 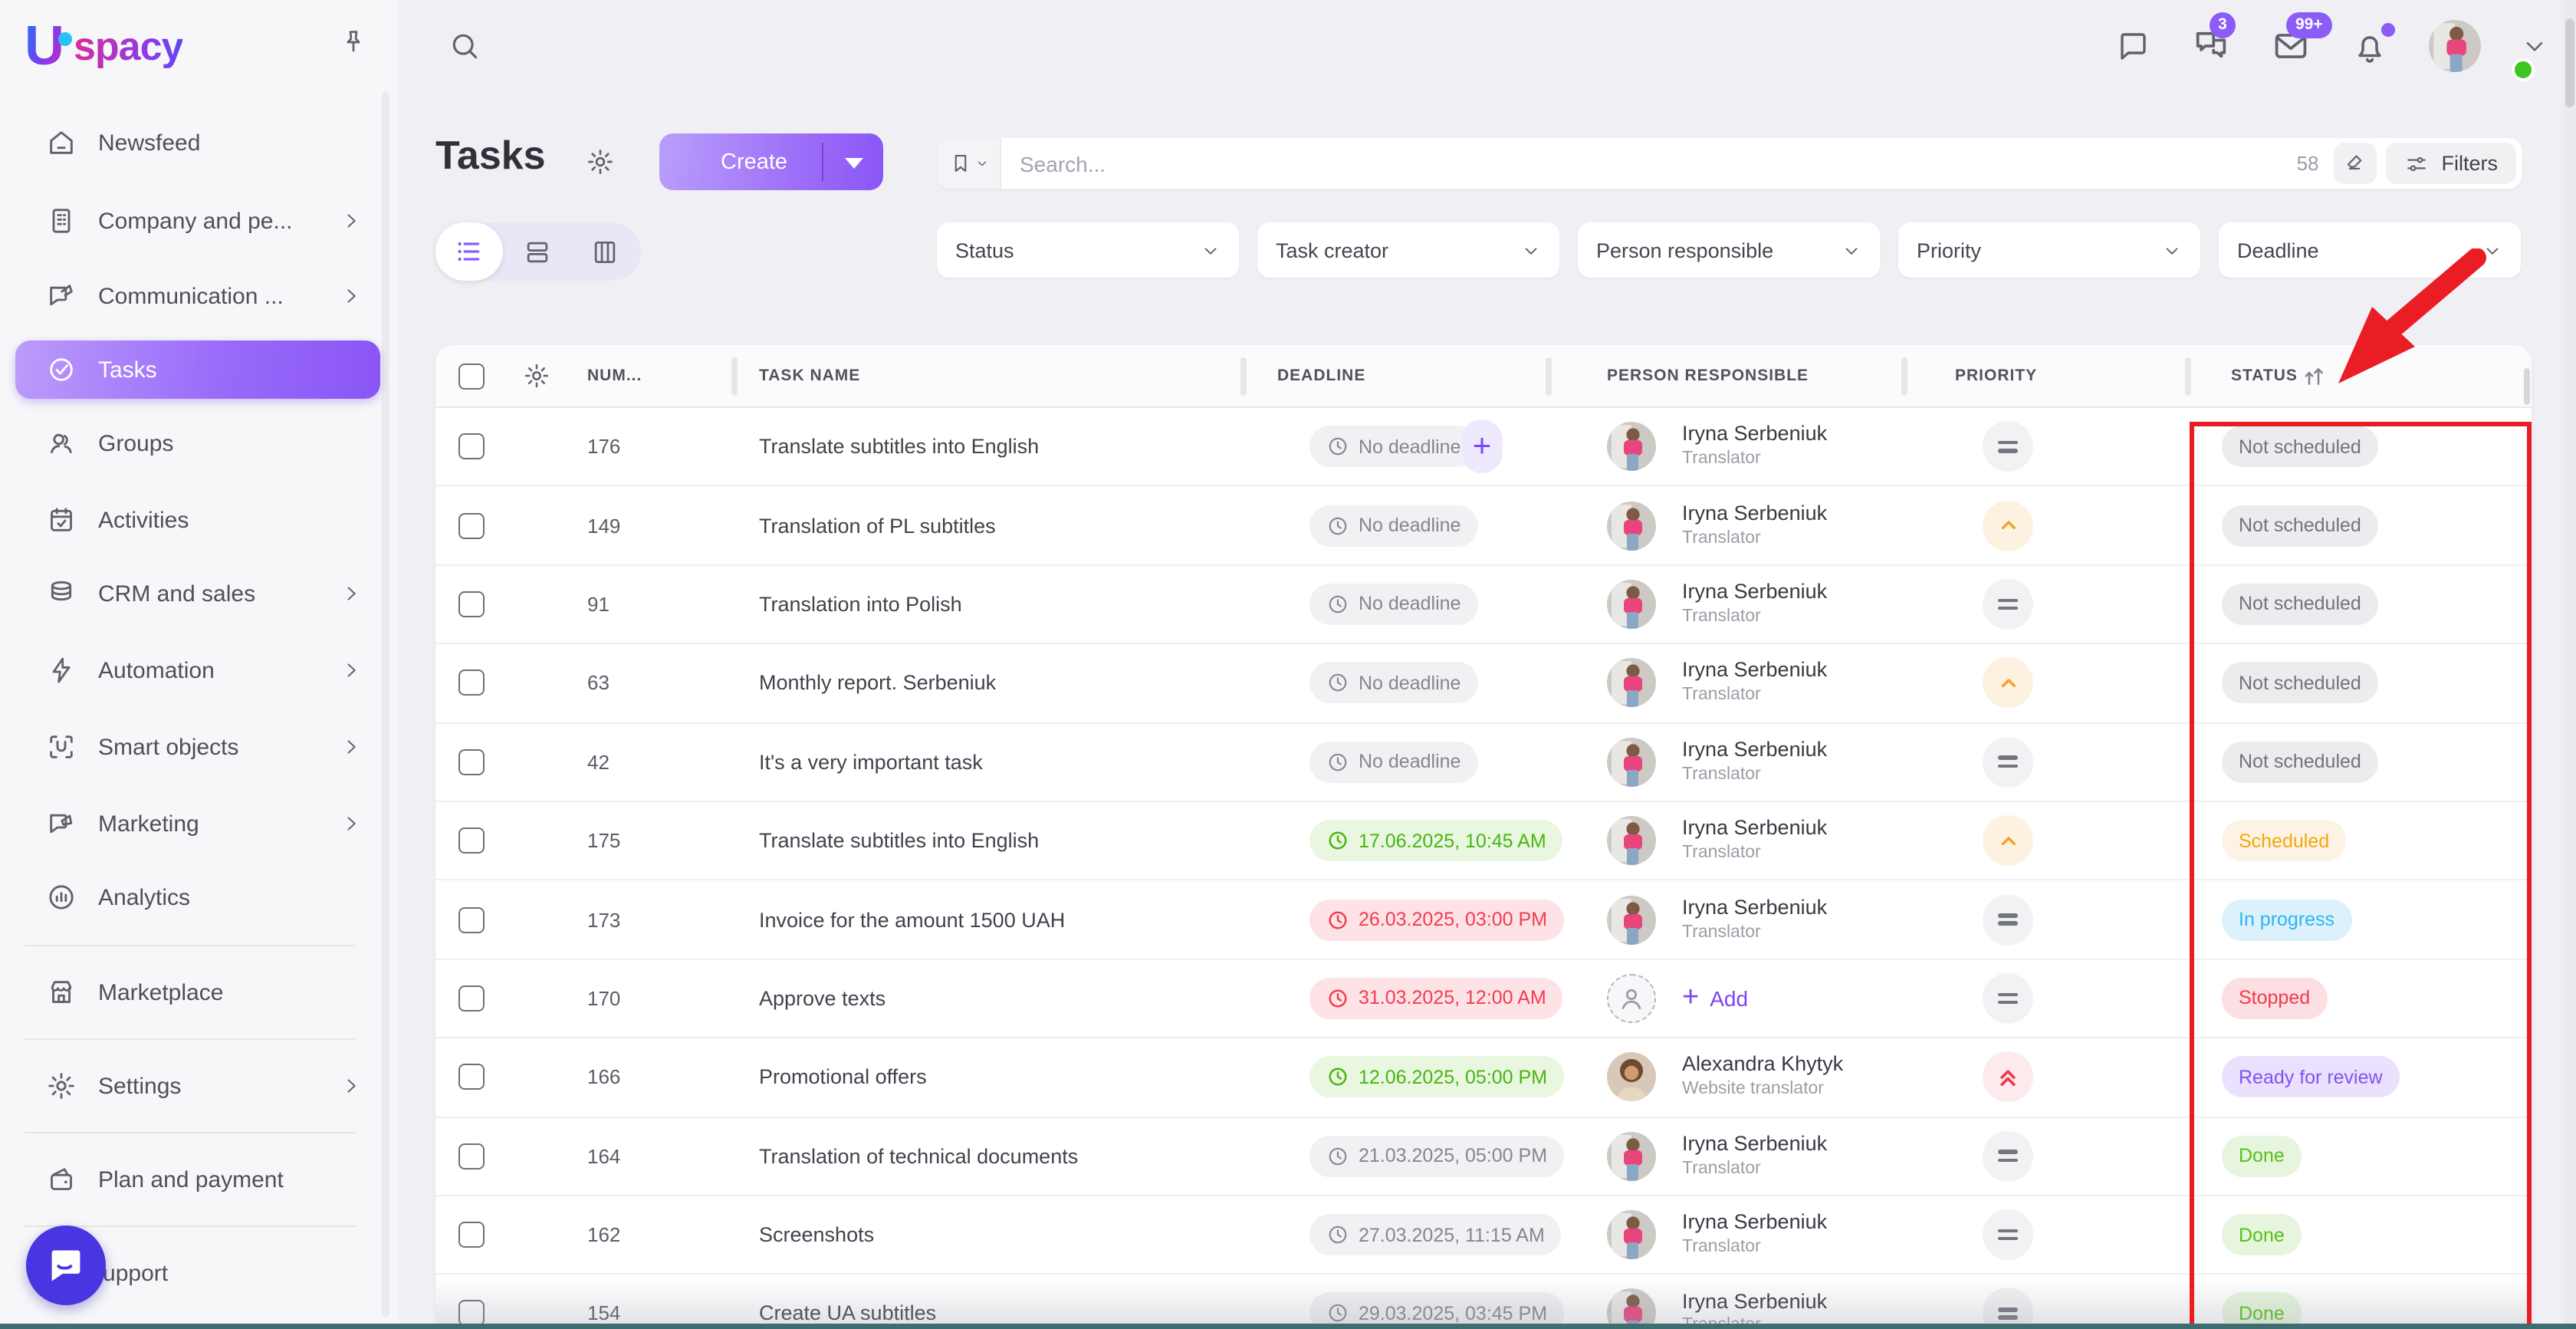 I want to click on column-header-person-responsible: PERSON RESPONSIBLE, so click(x=1708, y=375).